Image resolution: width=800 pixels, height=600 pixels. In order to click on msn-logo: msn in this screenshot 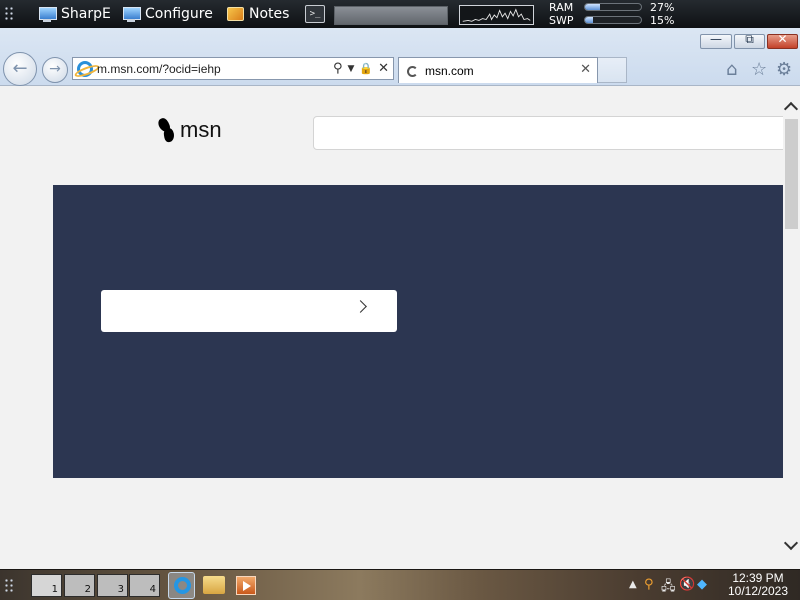, I will do `click(190, 130)`.